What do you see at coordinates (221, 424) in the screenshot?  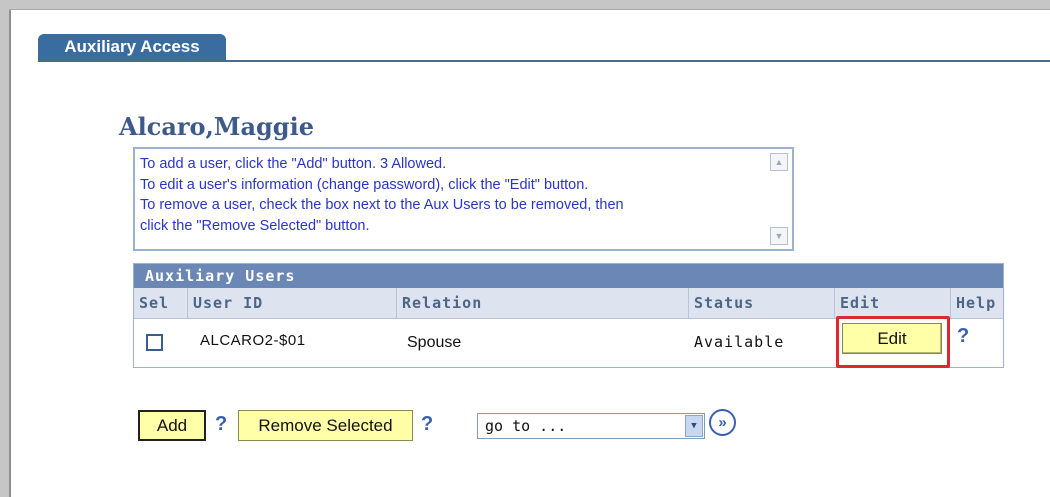 I see `add-help-icon: ?` at bounding box center [221, 424].